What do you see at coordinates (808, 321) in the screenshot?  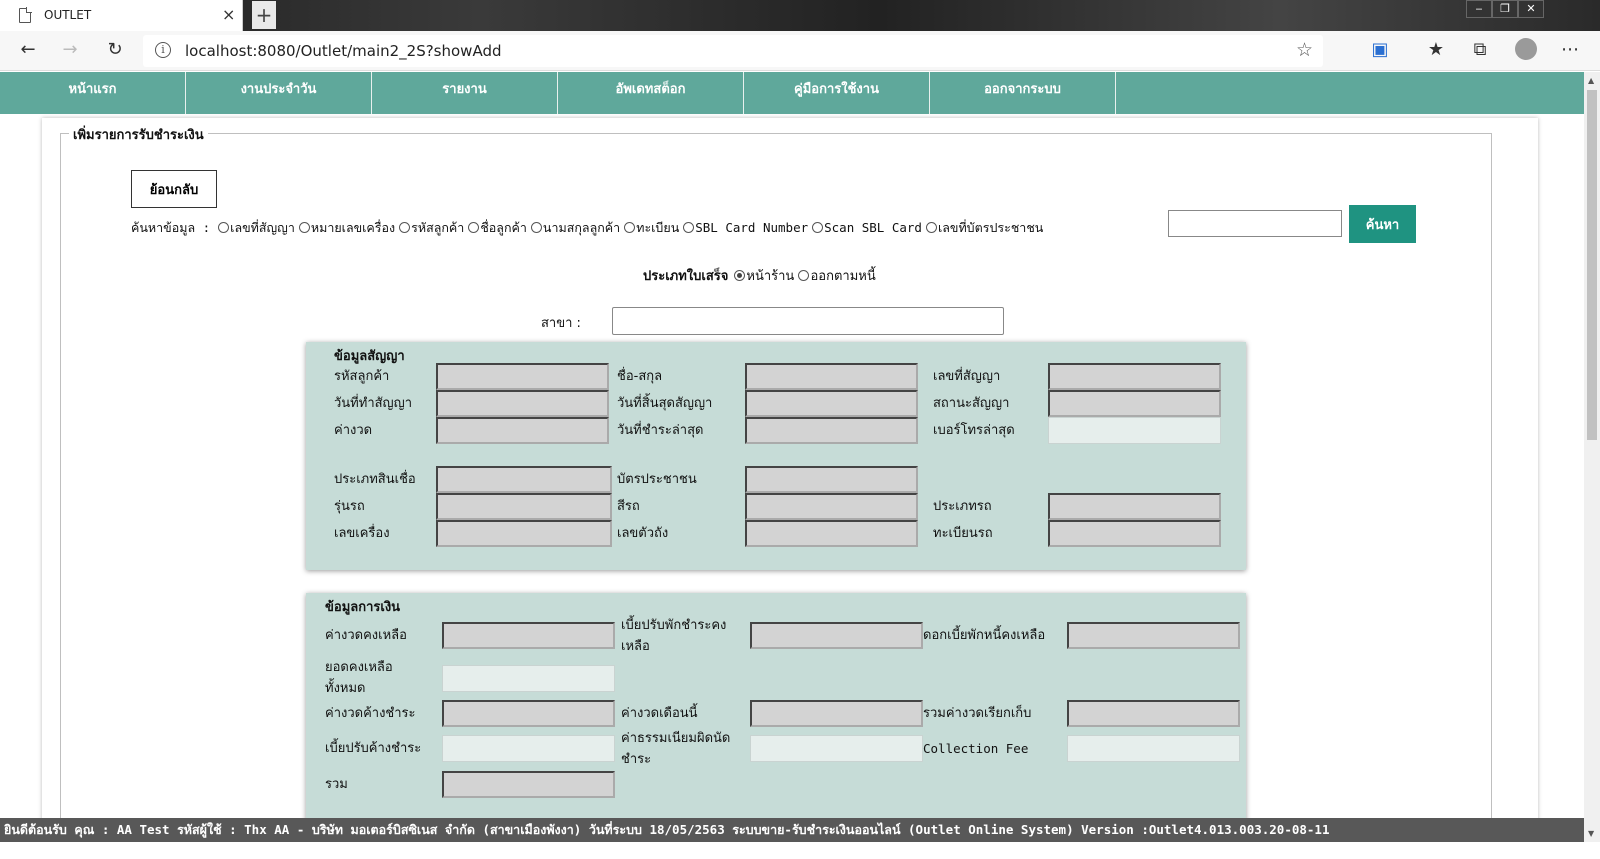 I see `branch-input` at bounding box center [808, 321].